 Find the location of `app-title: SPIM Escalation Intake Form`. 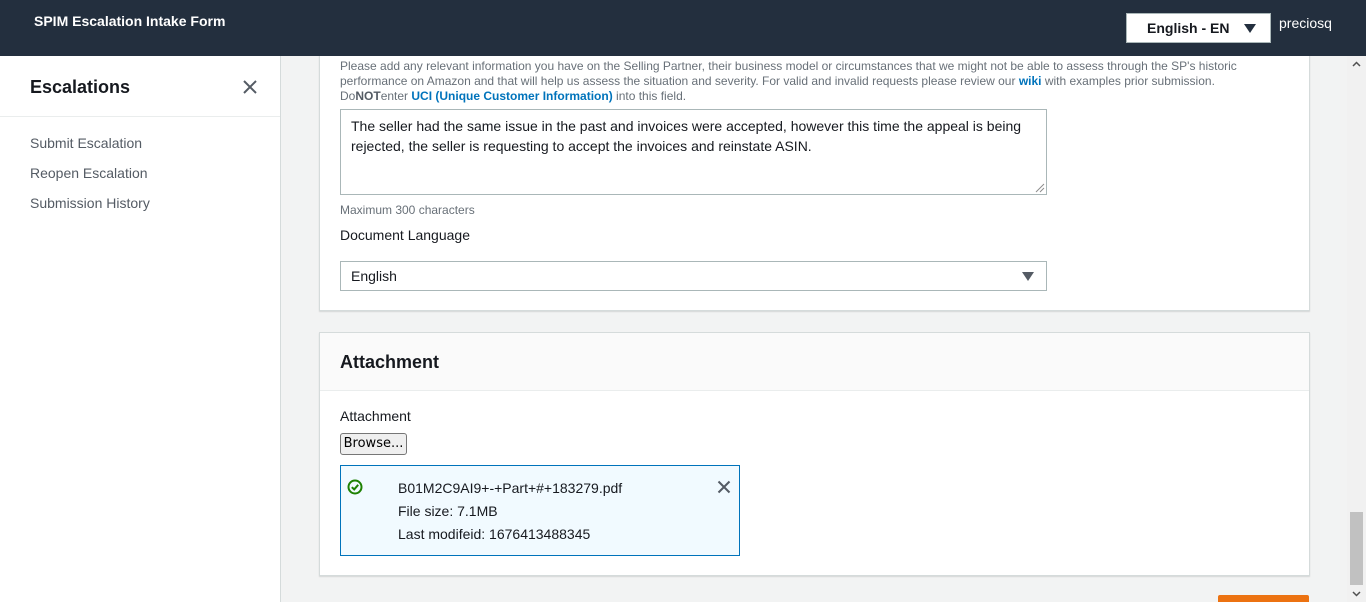

app-title: SPIM Escalation Intake Form is located at coordinates (130, 21).